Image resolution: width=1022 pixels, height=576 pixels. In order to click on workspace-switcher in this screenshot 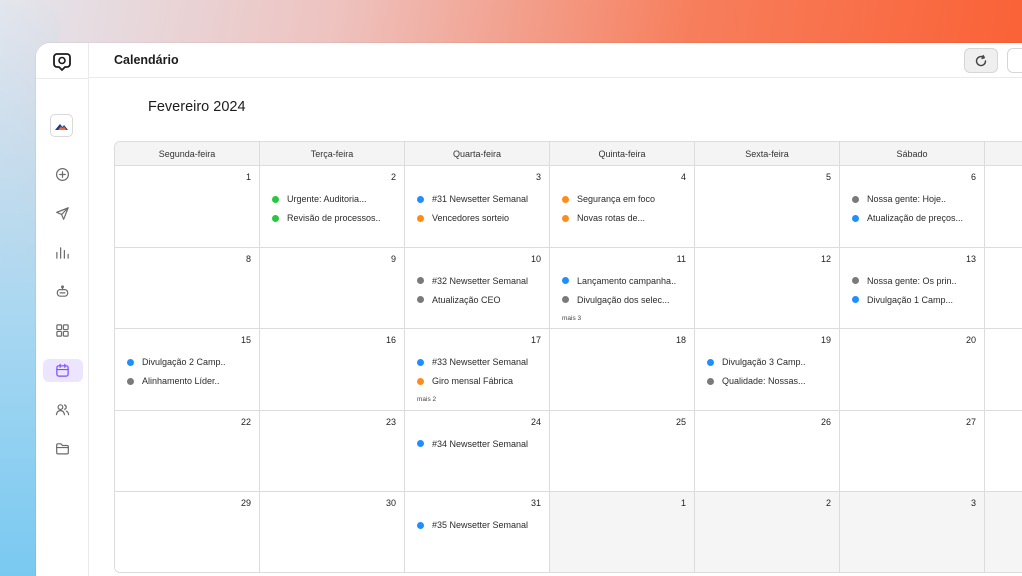, I will do `click(61, 125)`.